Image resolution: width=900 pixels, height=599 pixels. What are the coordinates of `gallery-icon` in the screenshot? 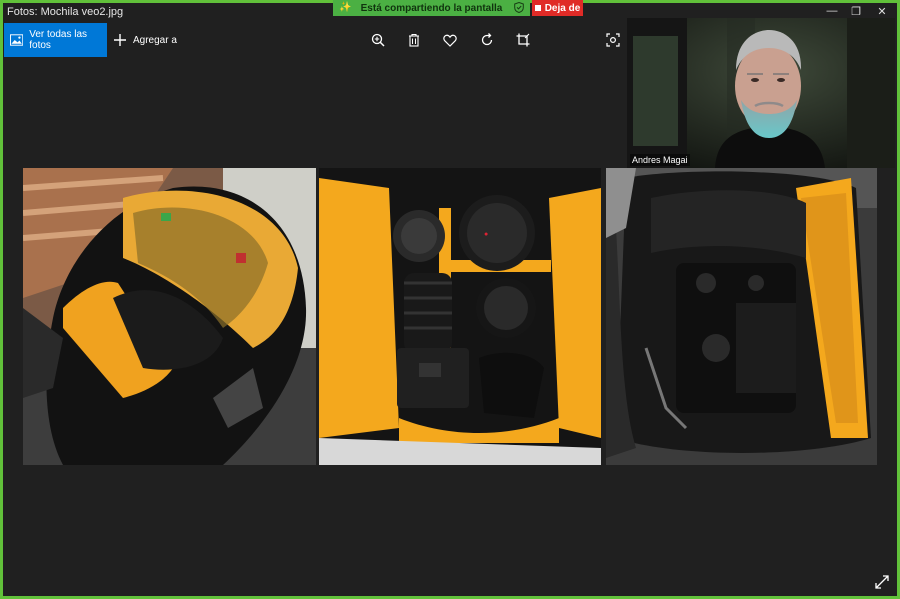 It's located at (17, 40).